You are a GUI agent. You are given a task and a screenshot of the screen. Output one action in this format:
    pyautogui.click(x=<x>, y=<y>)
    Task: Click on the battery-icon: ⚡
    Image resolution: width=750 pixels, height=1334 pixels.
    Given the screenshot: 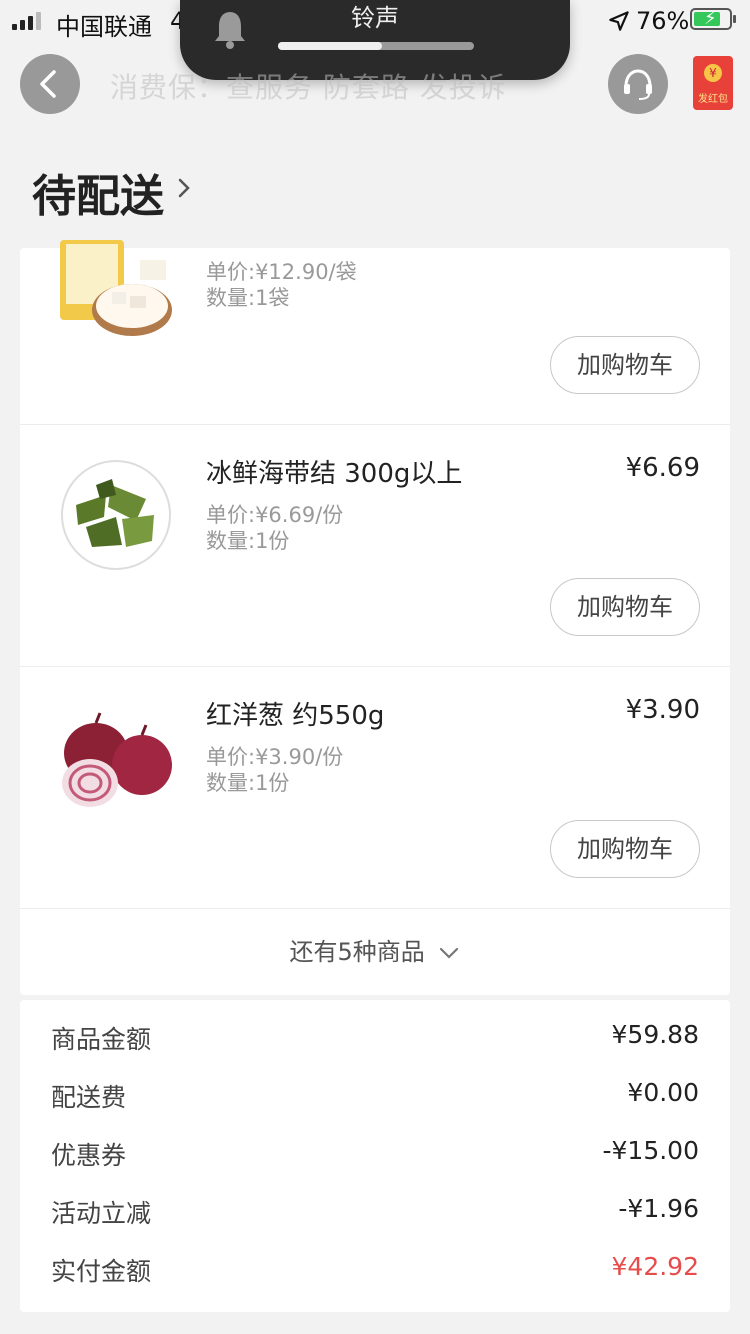 What is the action you would take?
    pyautogui.click(x=713, y=19)
    